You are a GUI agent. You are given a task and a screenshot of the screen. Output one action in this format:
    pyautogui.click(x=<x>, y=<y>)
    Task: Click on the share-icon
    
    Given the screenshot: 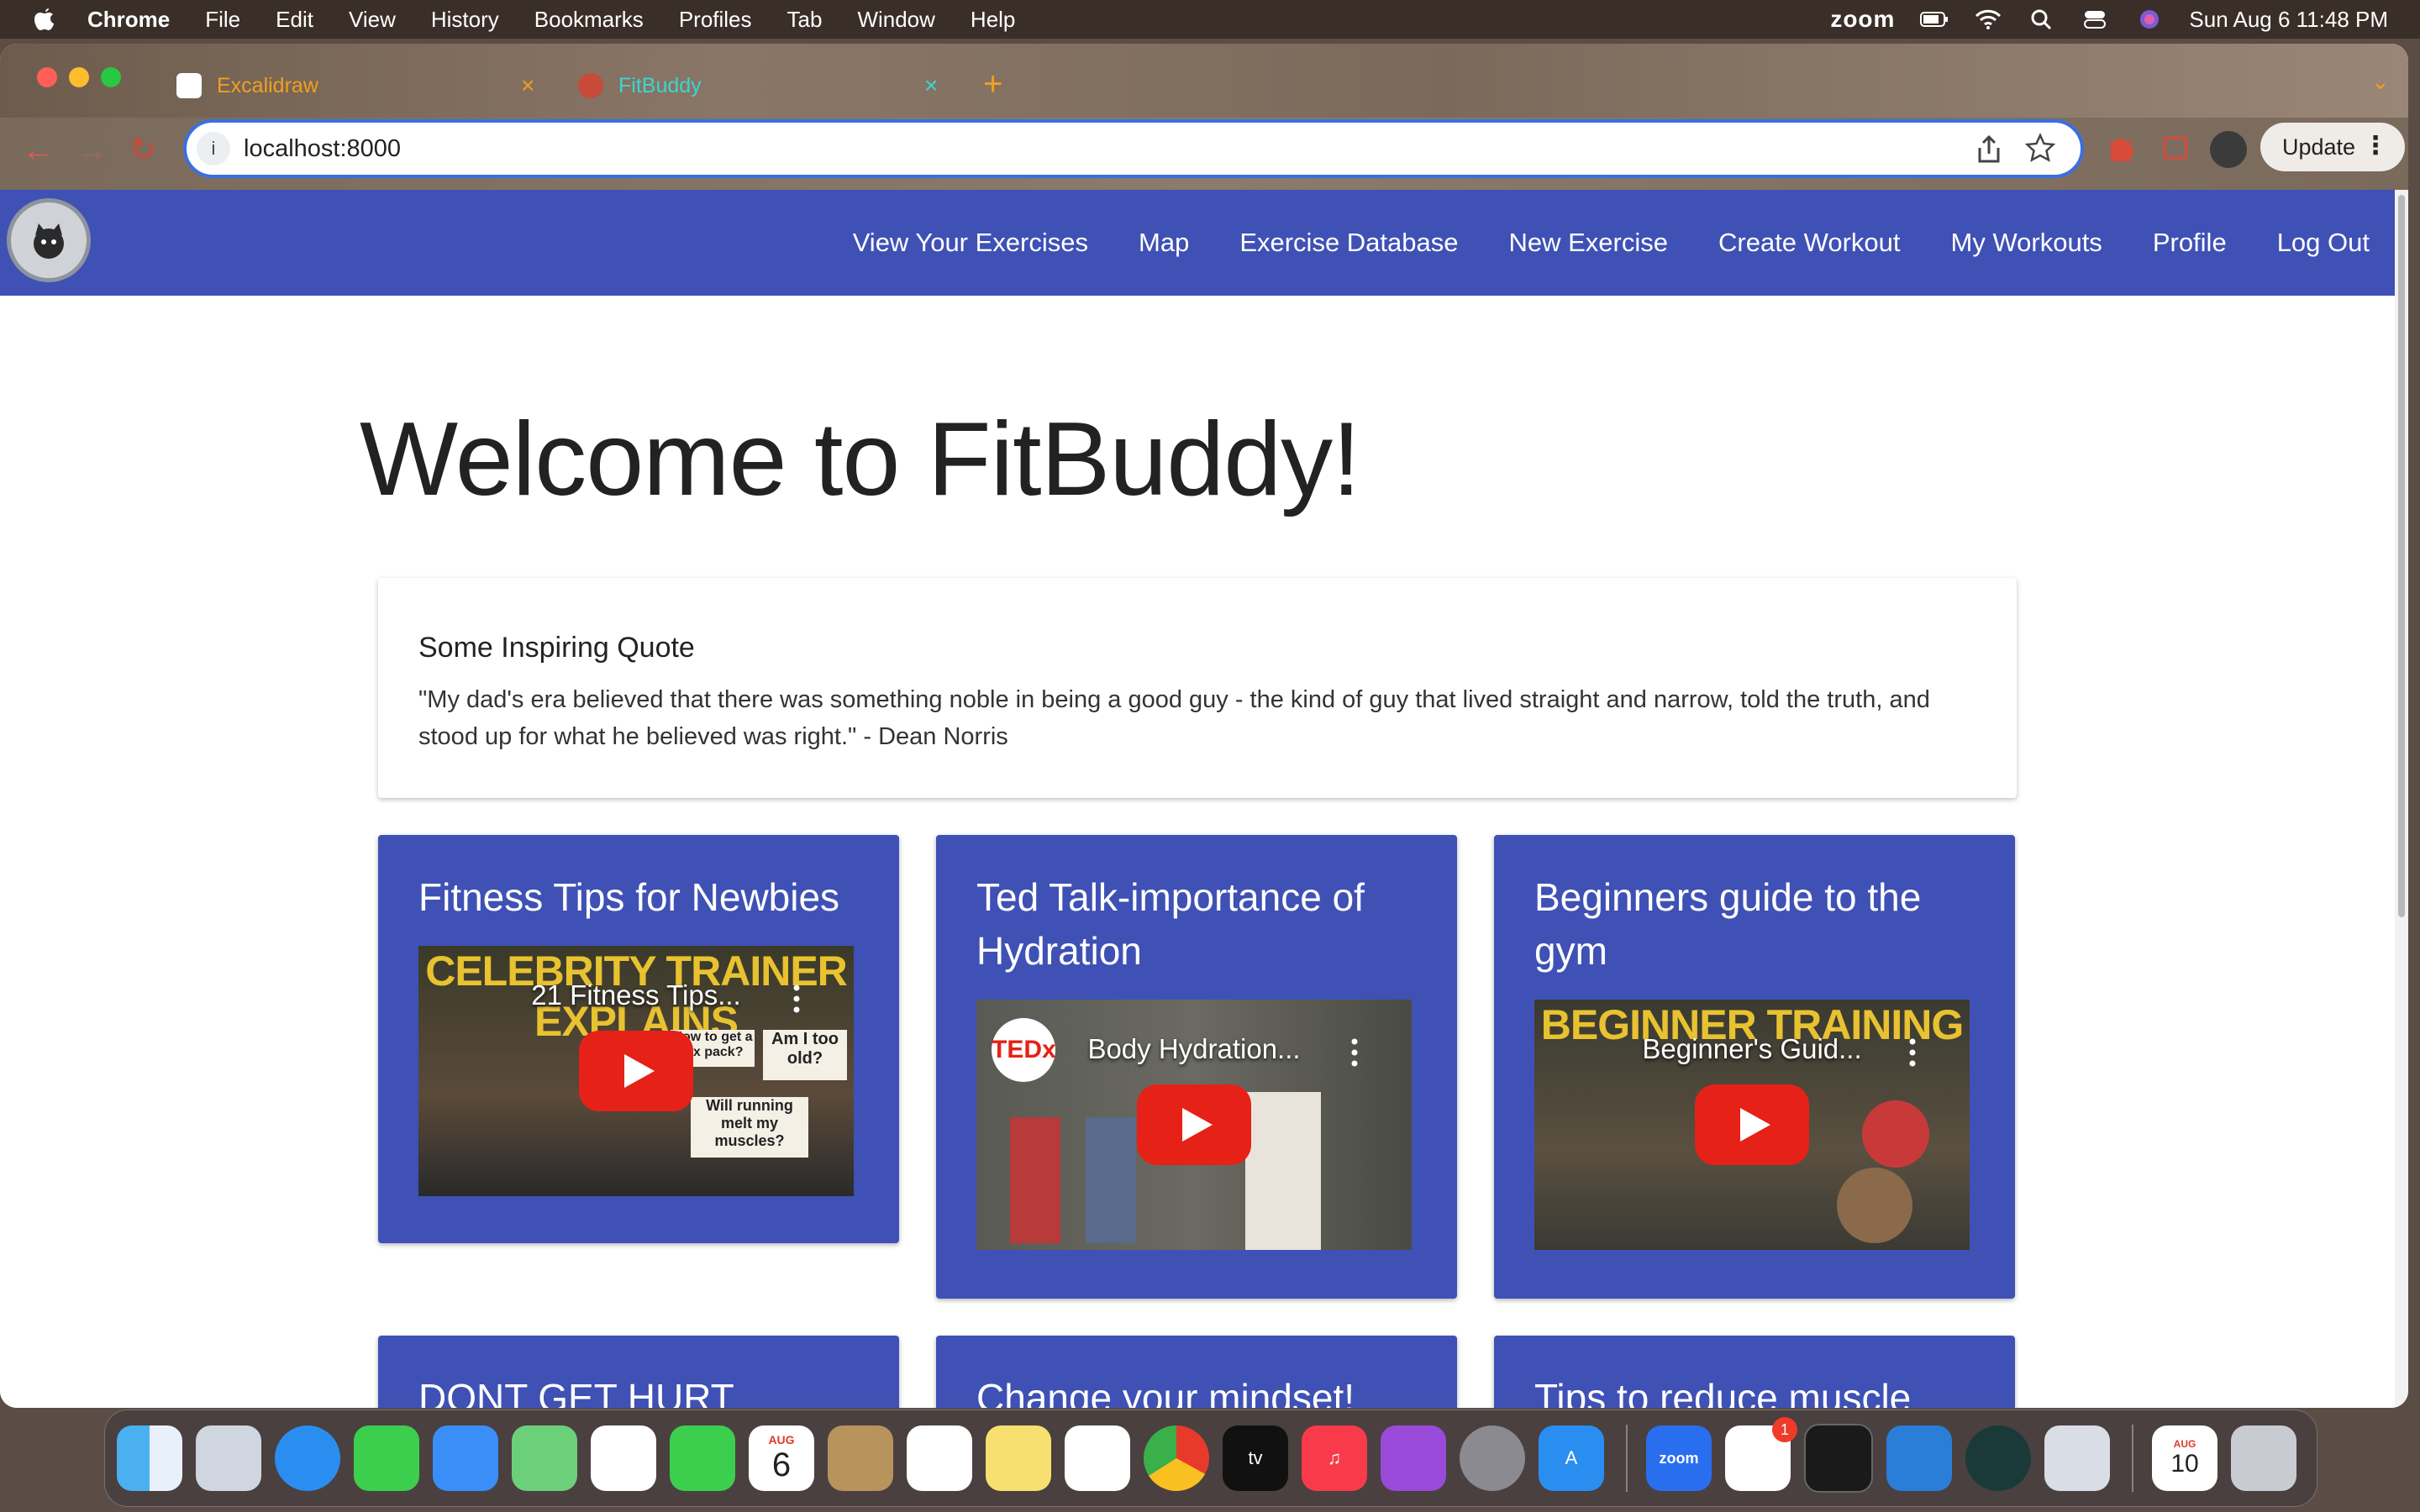 What is the action you would take?
    pyautogui.click(x=1989, y=149)
    